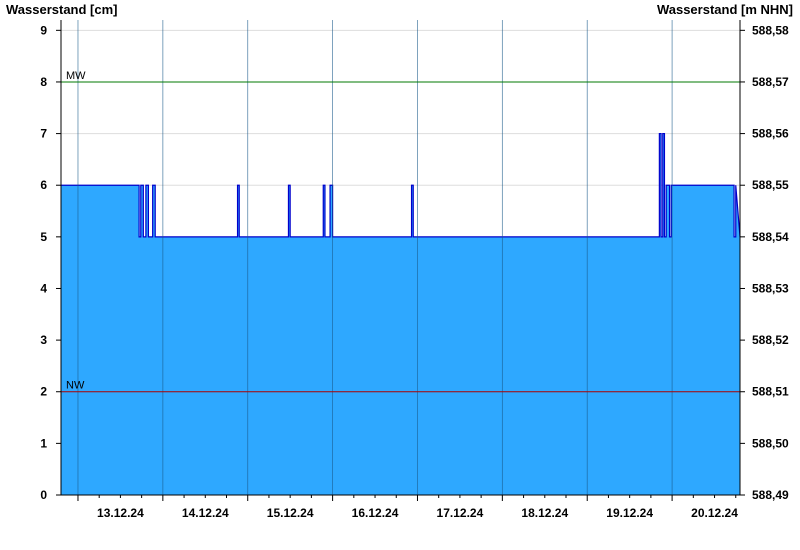 Image resolution: width=800 pixels, height=550 pixels. Describe the element at coordinates (43, 82) in the screenshot. I see `left-tick-label: 8` at that location.